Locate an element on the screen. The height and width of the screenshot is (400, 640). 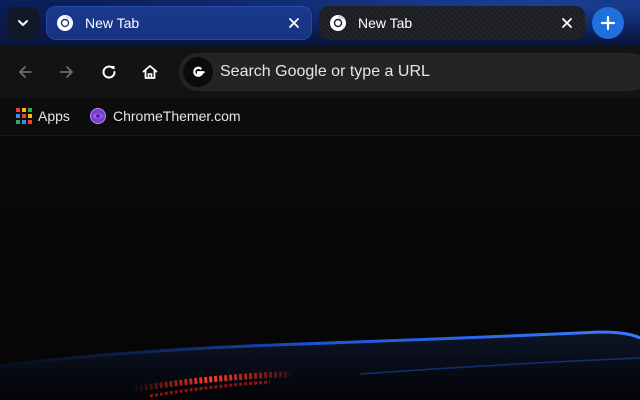
chevron-down-icon is located at coordinates (23, 23).